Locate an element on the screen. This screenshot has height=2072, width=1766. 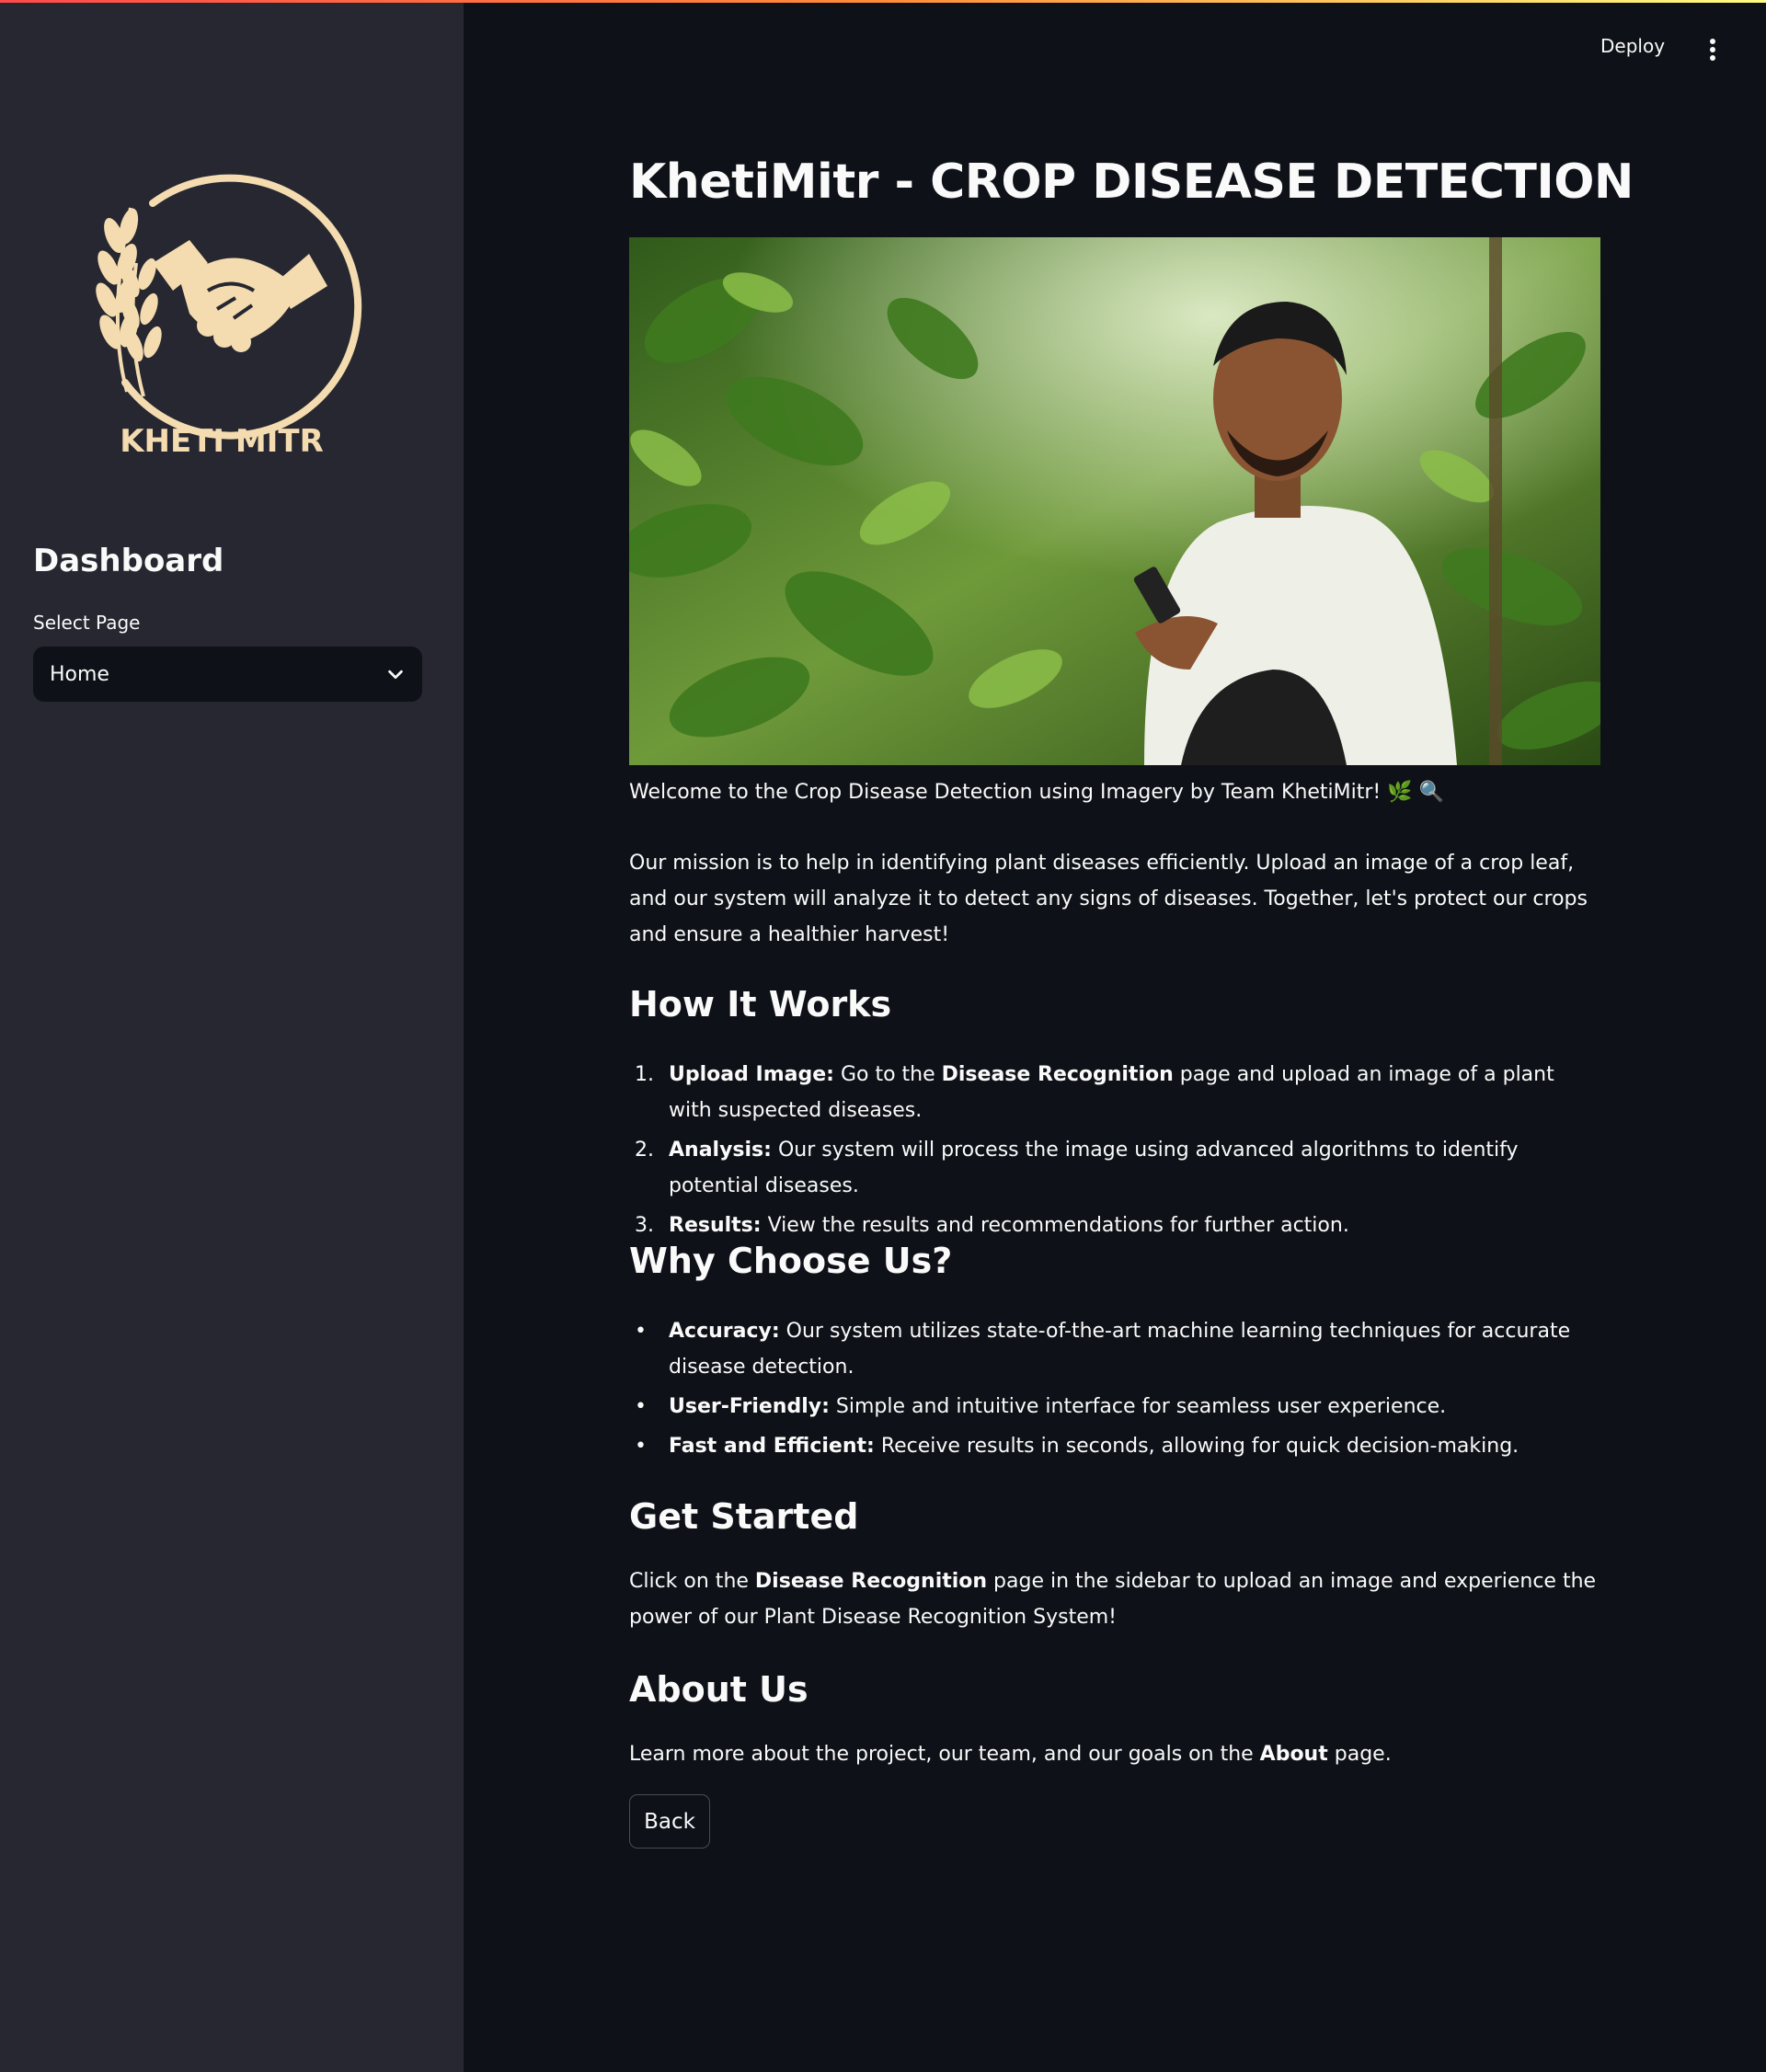
page-select-value: Home is located at coordinates (79, 674).